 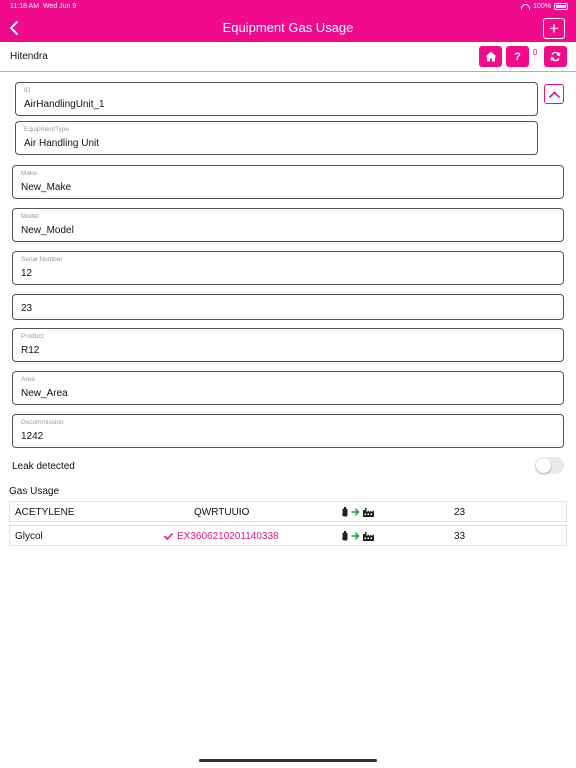 What do you see at coordinates (288, 57) in the screenshot?
I see `user-row: Hitendra ? 0` at bounding box center [288, 57].